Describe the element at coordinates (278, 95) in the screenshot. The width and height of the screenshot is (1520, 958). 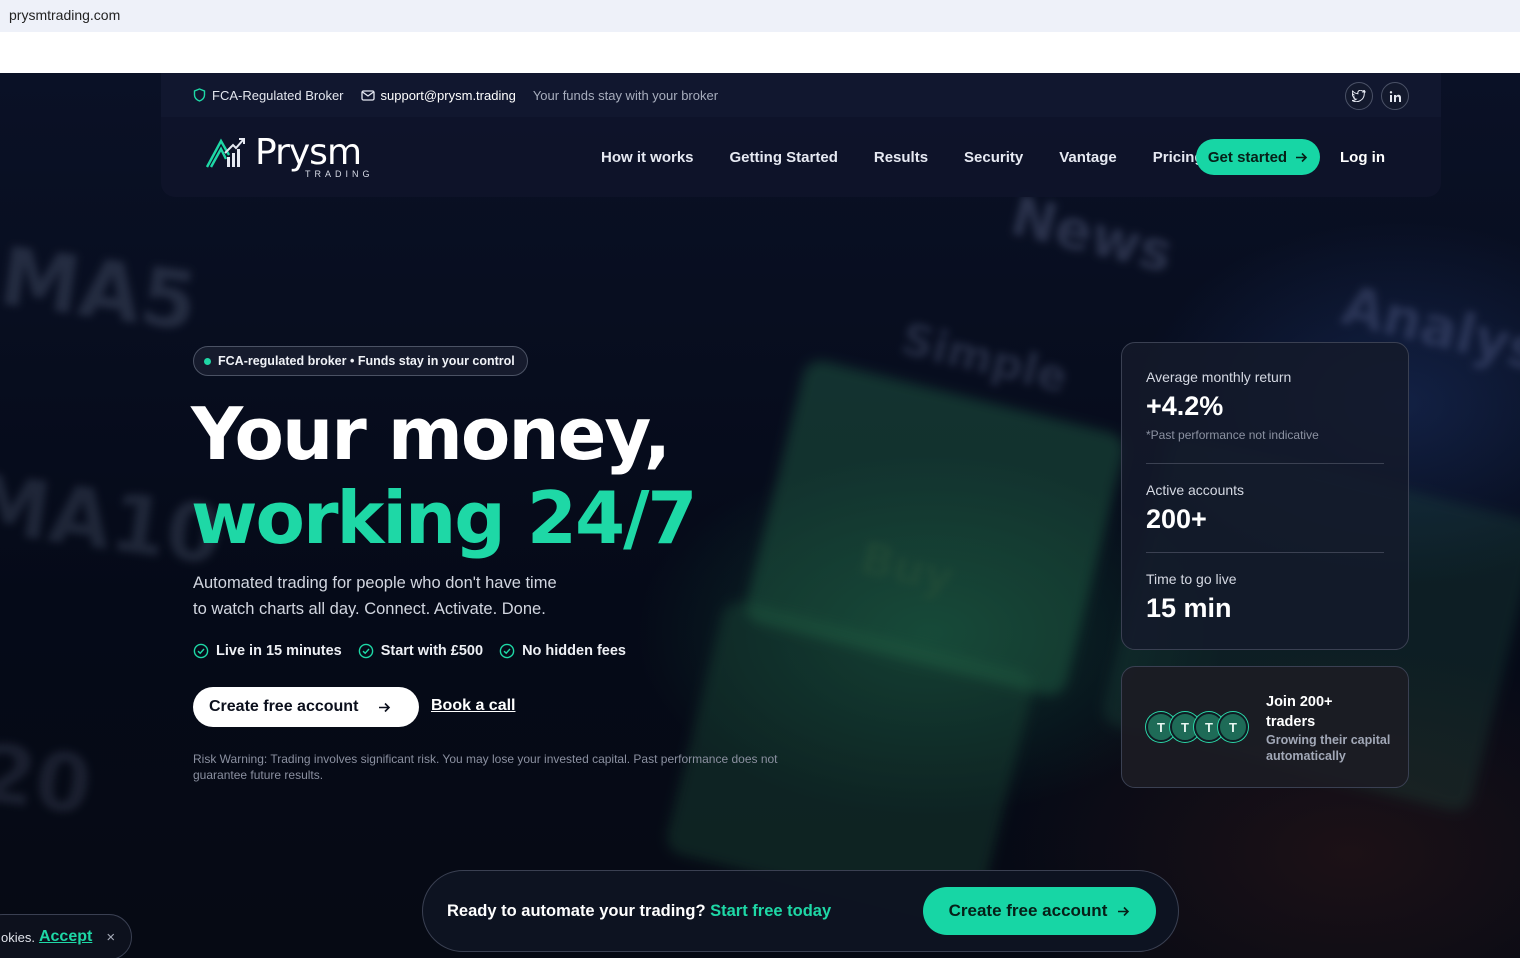
I see `fca-label: FCA-Regulated Broker` at that location.